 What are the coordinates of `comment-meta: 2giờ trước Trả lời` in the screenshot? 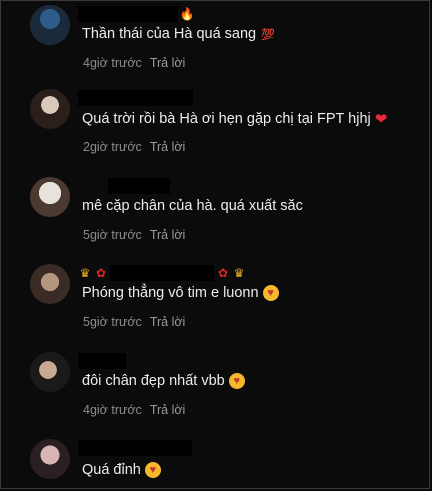 It's located at (134, 147).